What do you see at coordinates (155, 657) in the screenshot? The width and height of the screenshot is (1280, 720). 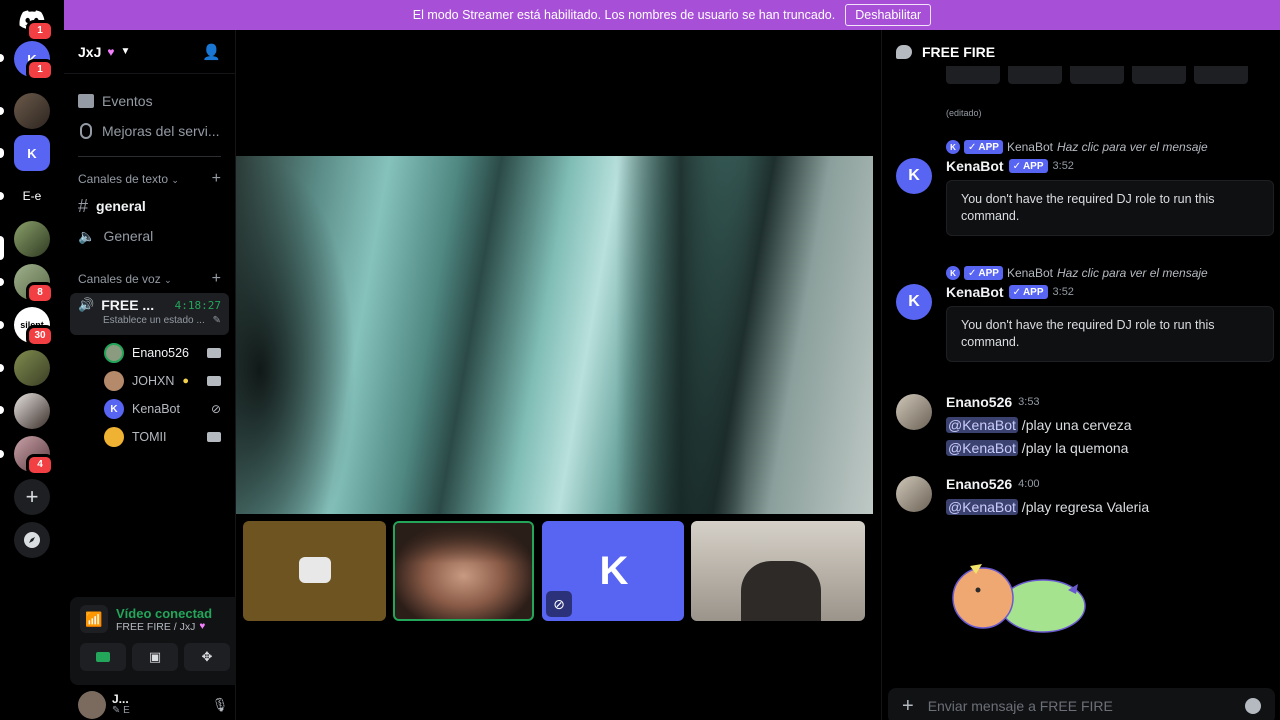 I see `screen-share-button: ▣` at bounding box center [155, 657].